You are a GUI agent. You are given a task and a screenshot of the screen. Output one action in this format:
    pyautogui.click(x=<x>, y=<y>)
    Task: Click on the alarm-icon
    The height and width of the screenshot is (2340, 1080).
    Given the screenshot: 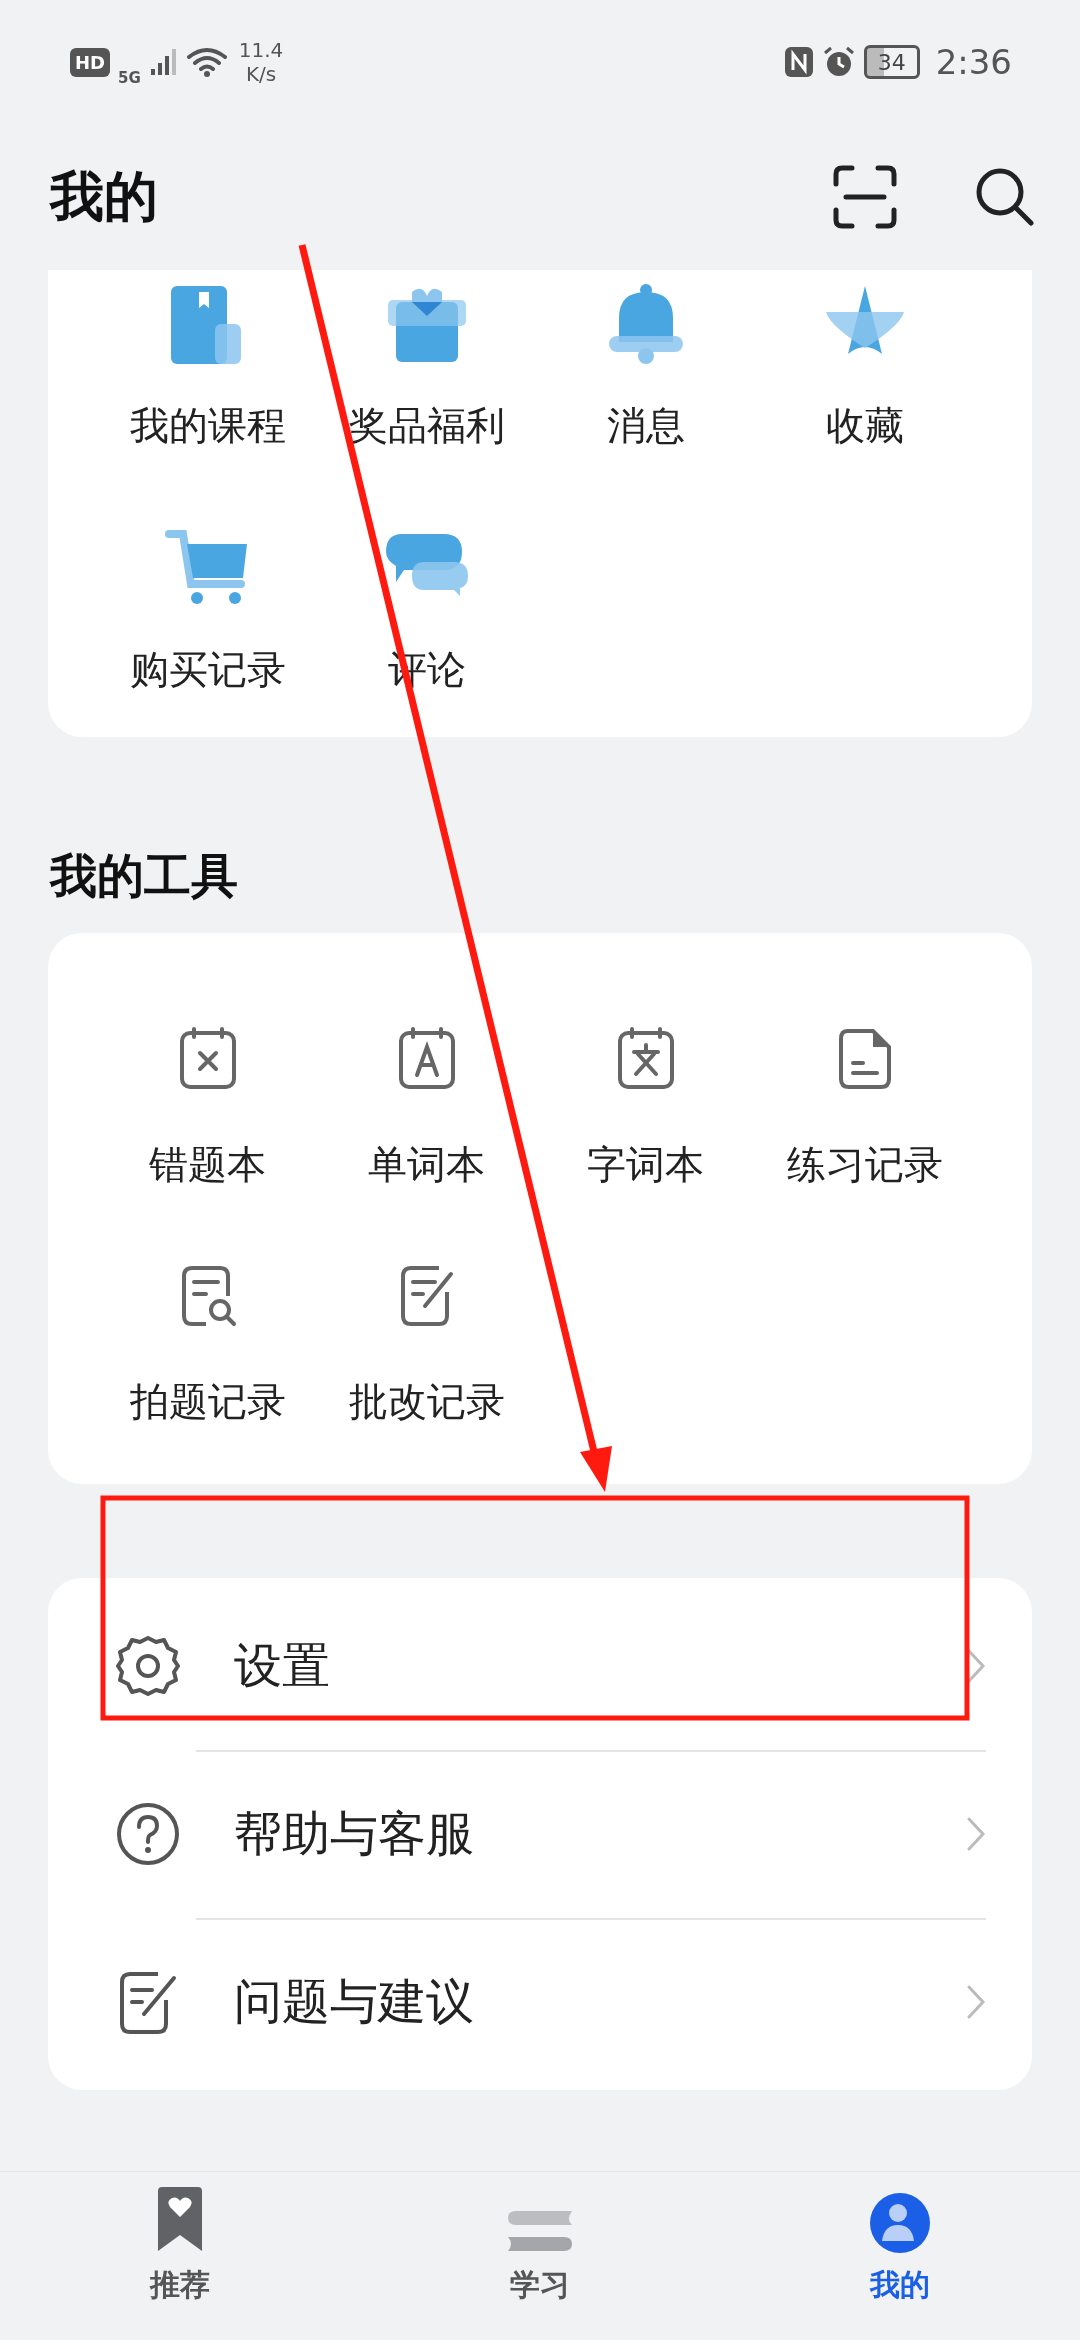 What is the action you would take?
    pyautogui.click(x=838, y=62)
    